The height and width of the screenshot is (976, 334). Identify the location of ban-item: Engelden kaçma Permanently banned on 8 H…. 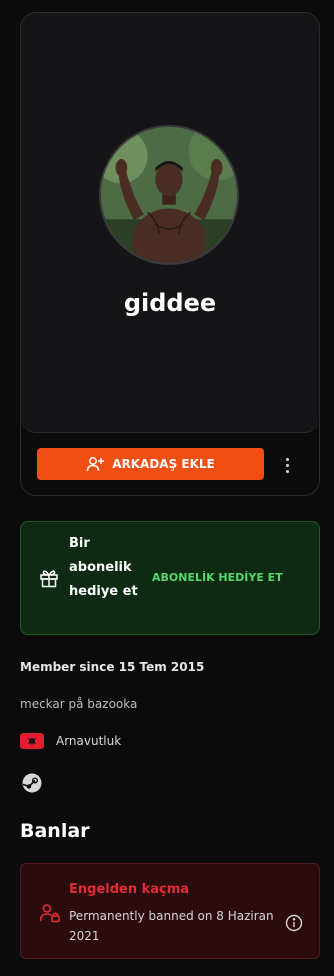
(170, 911).